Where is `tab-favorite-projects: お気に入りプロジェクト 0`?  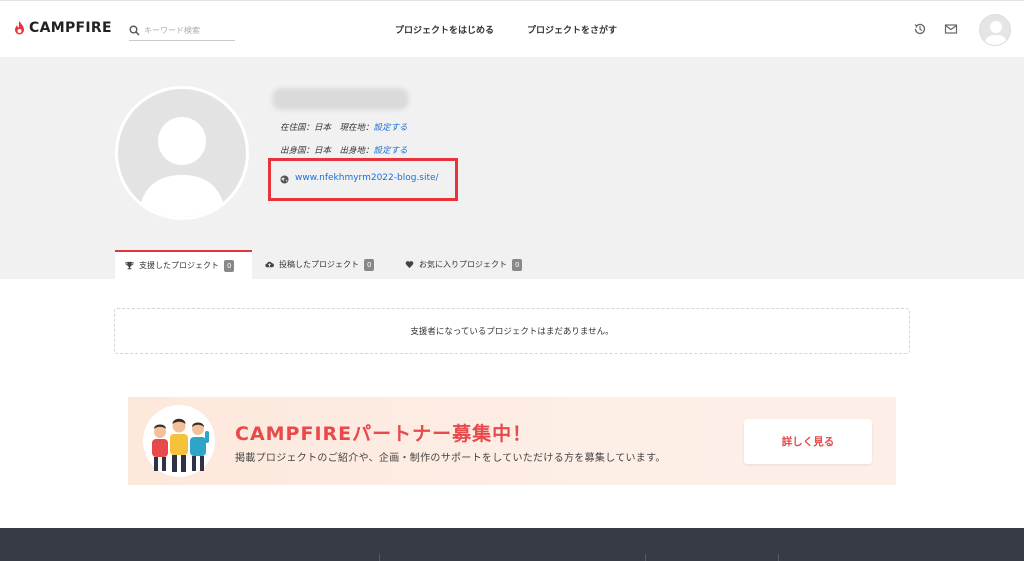 tab-favorite-projects: お気に入りプロジェクト 0 is located at coordinates (465, 264).